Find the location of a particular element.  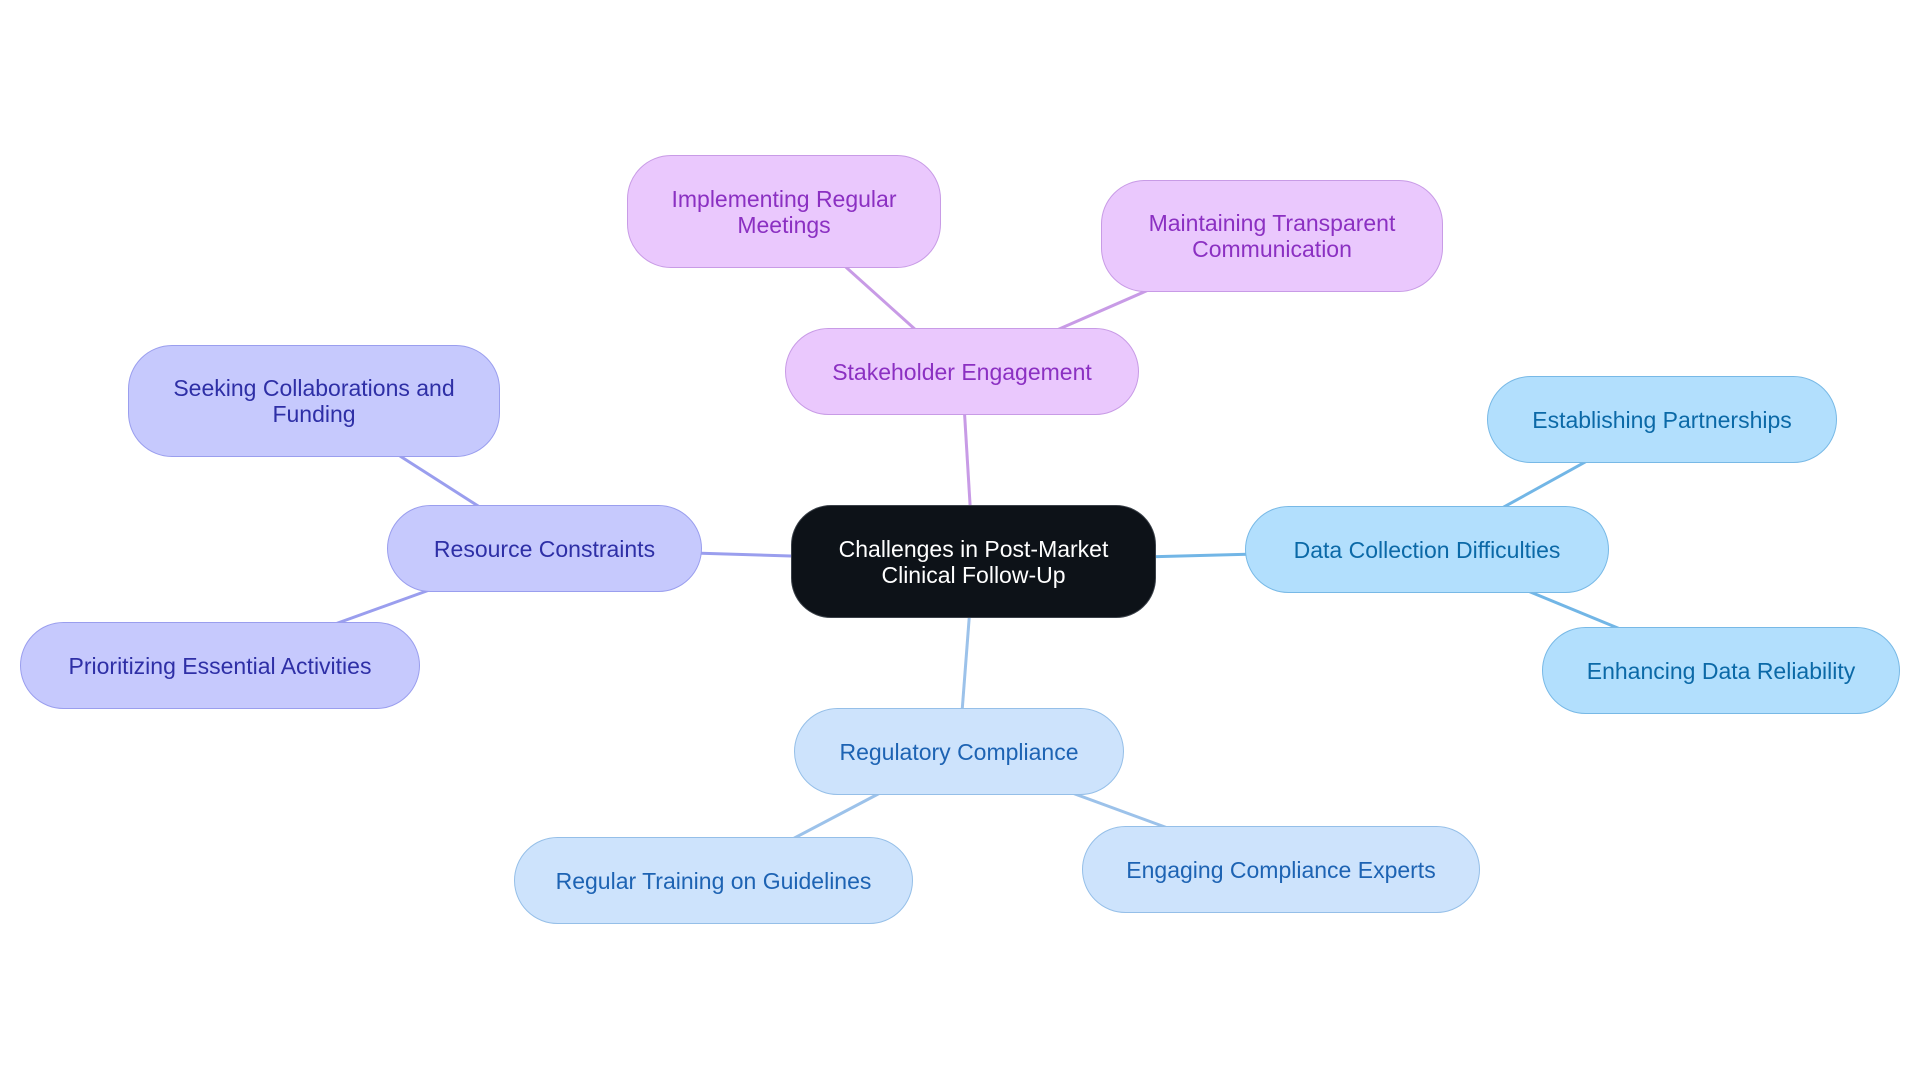

leaf-node-establishing-partnerships: Establishing Partnerships is located at coordinates (1662, 419).